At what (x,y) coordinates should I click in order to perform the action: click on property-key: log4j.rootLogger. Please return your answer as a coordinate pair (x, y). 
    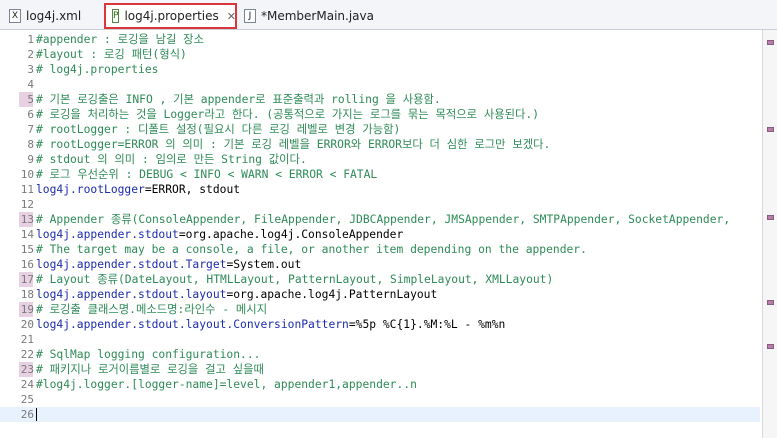
    Looking at the image, I should click on (90, 189).